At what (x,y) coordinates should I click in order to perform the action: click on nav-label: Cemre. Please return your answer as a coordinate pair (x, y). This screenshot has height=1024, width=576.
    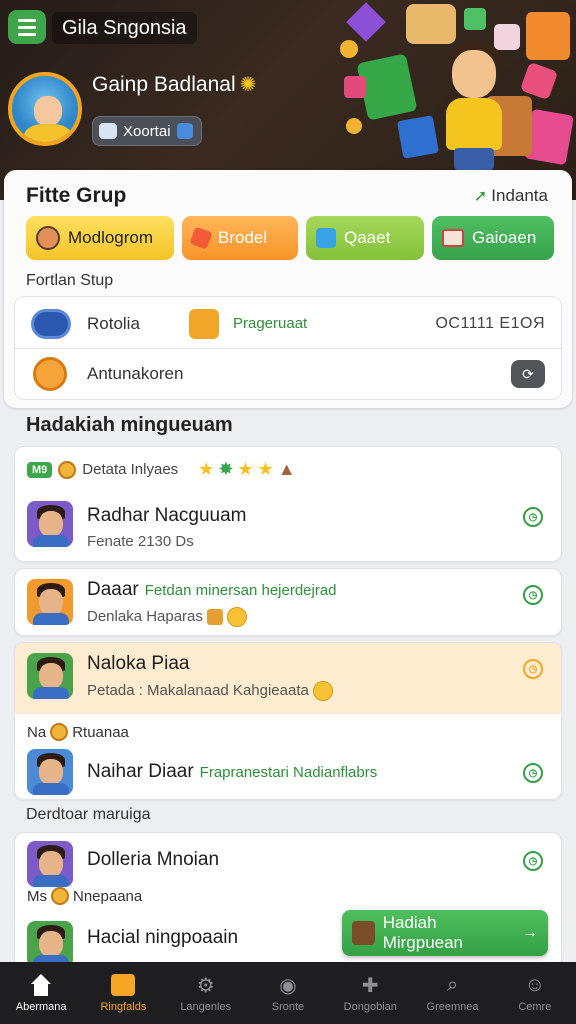
    Looking at the image, I should click on (535, 1007).